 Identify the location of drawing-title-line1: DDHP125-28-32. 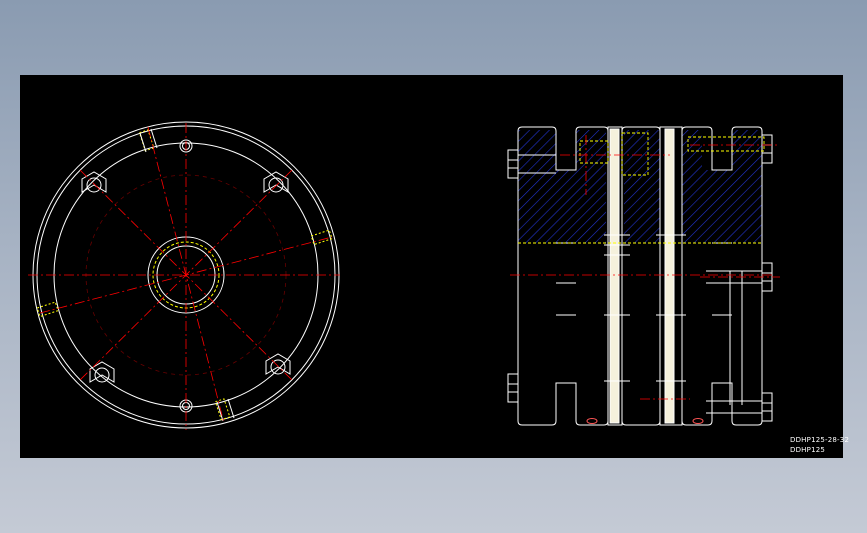
(820, 440).